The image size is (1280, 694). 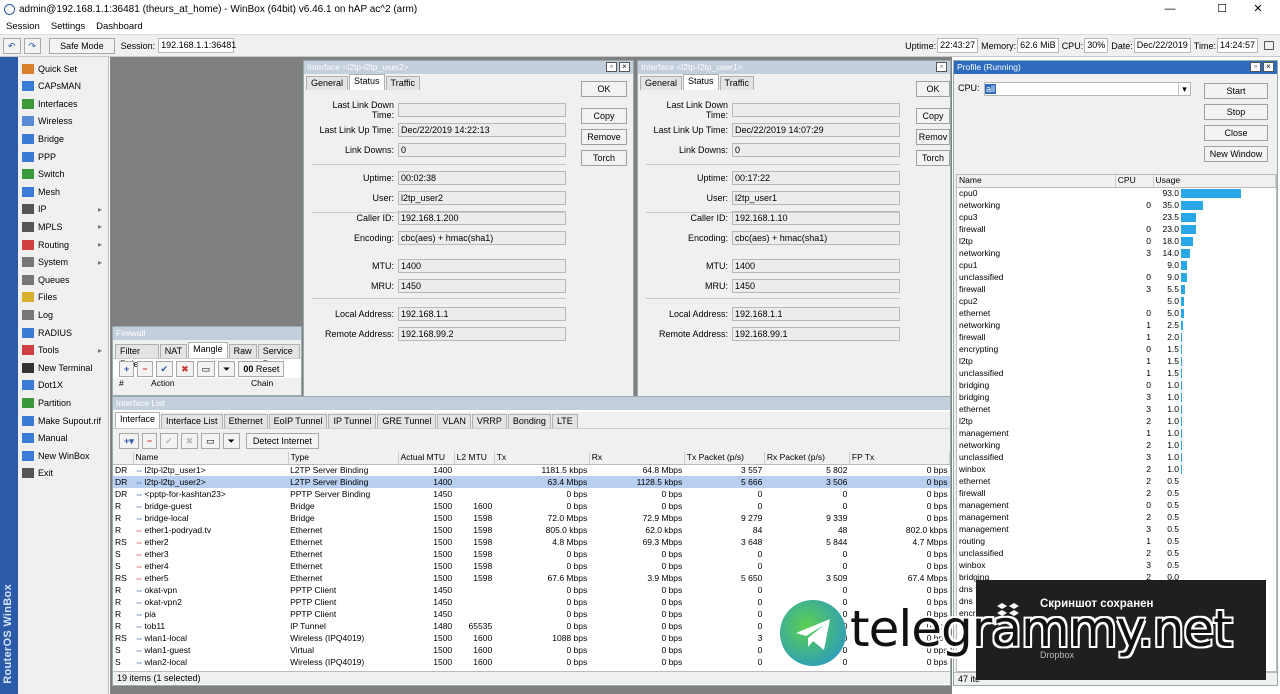 I want to click on column-header: Usage, so click(x=1214, y=181).